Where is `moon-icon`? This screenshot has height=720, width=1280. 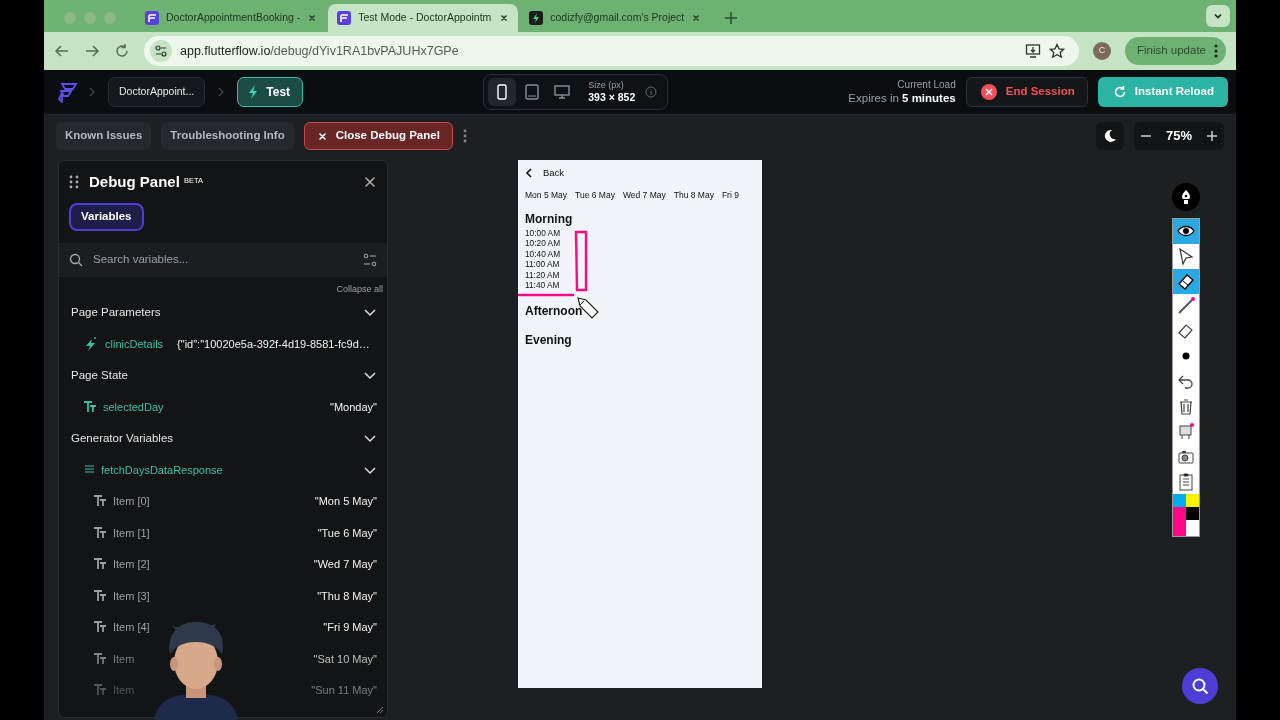 moon-icon is located at coordinates (1109, 136).